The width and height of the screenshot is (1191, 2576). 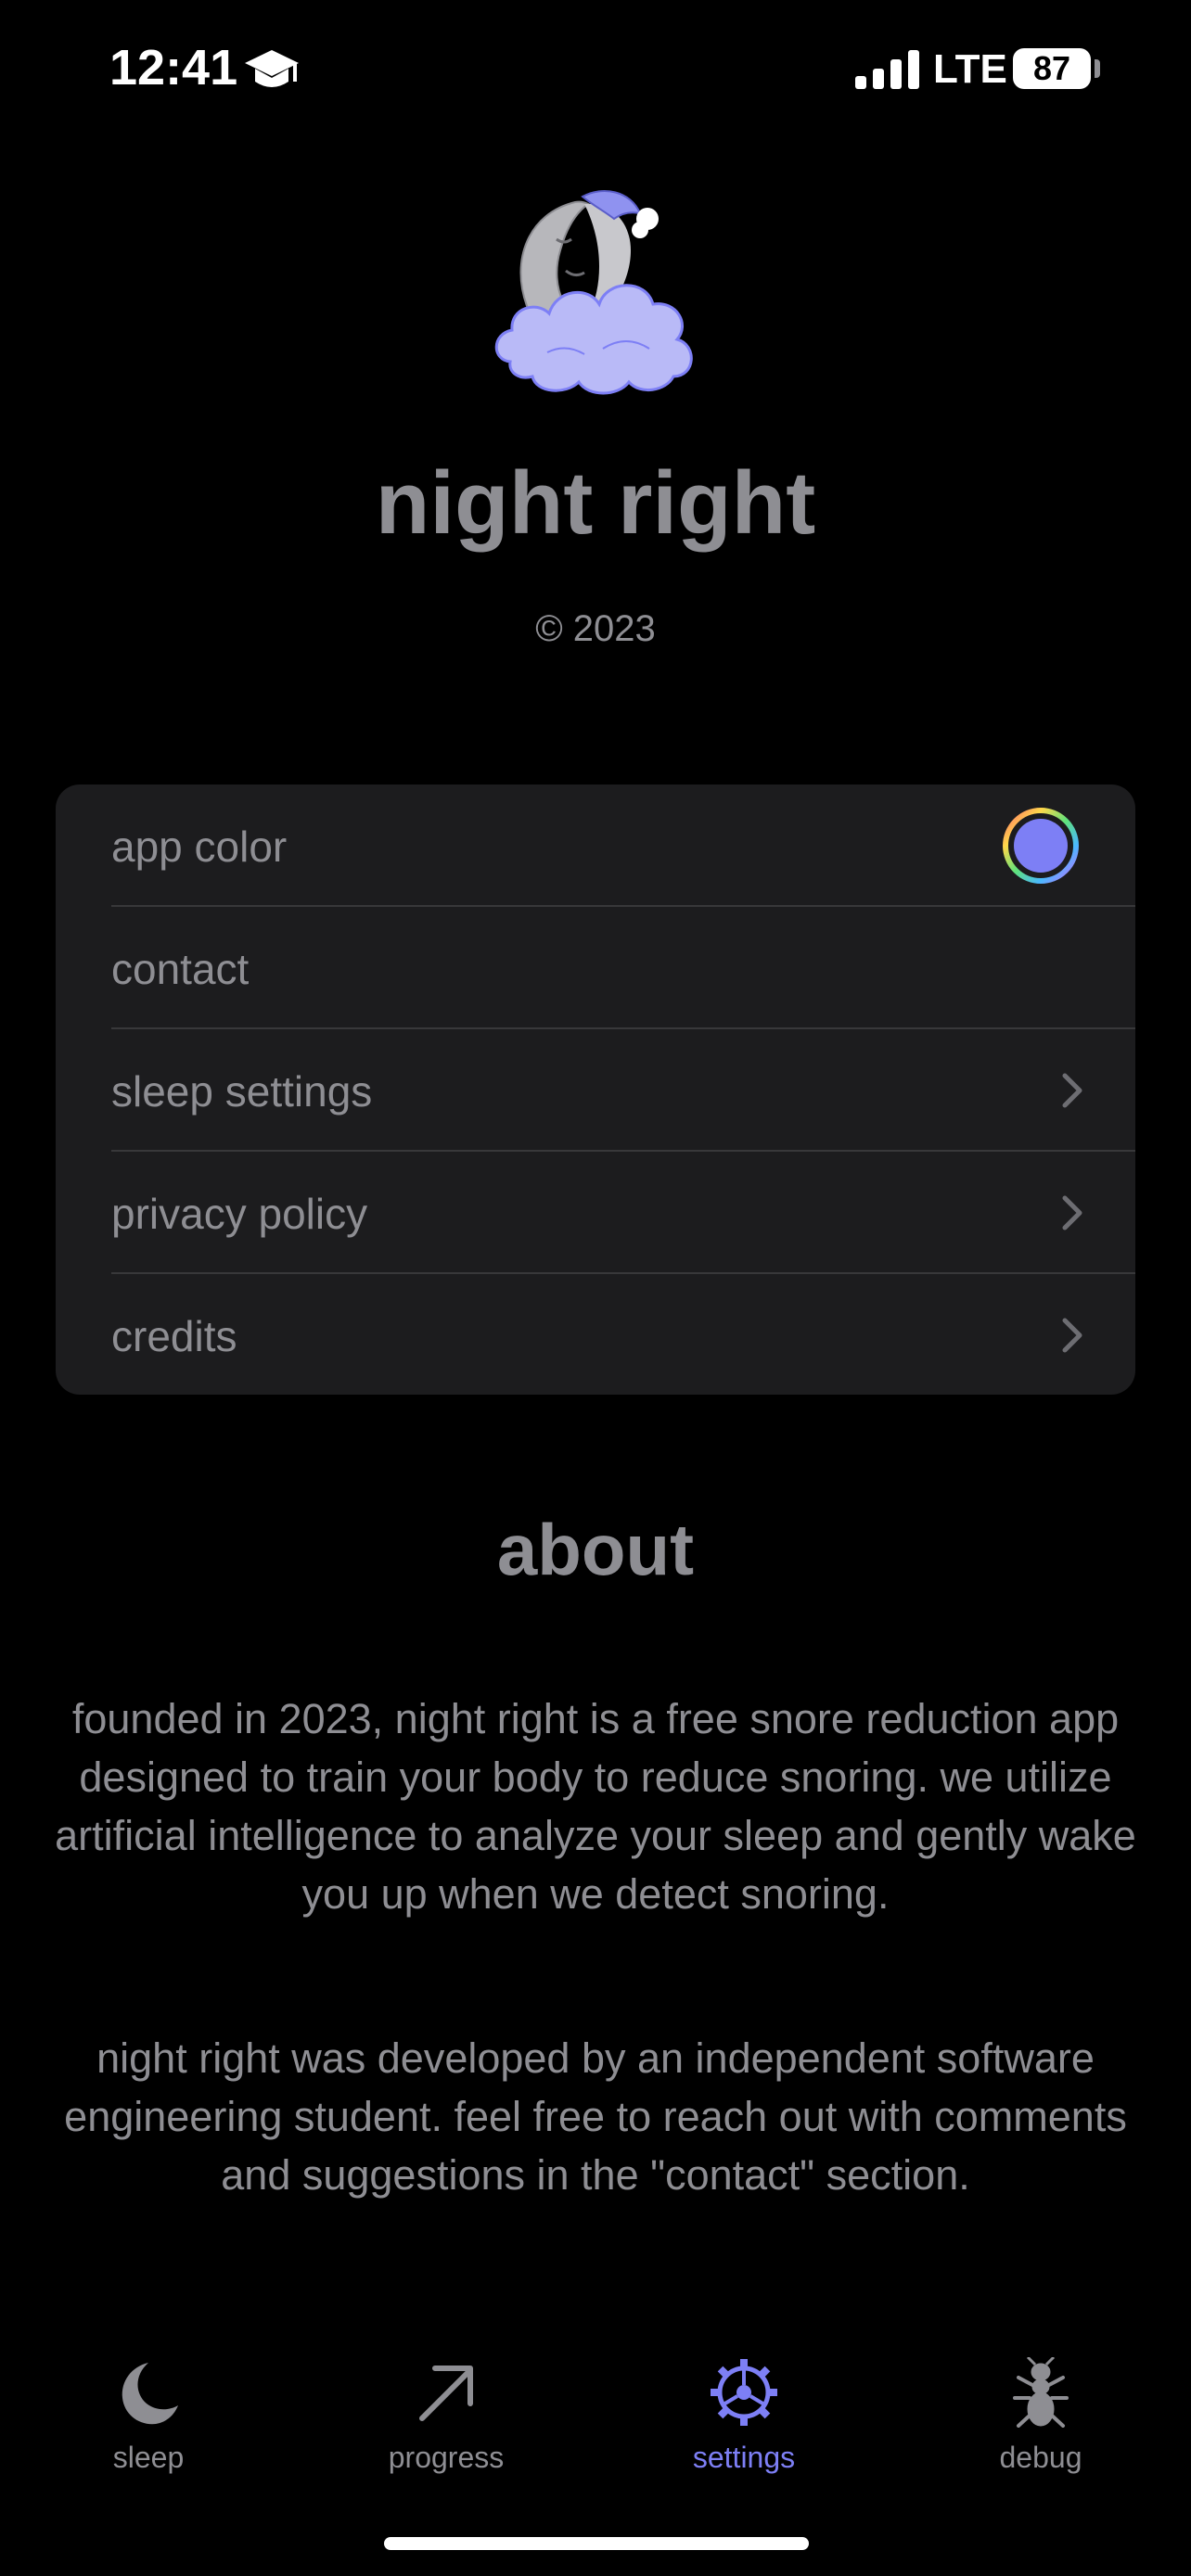 What do you see at coordinates (593, 292) in the screenshot?
I see `sleeping-moon-cloud-logo` at bounding box center [593, 292].